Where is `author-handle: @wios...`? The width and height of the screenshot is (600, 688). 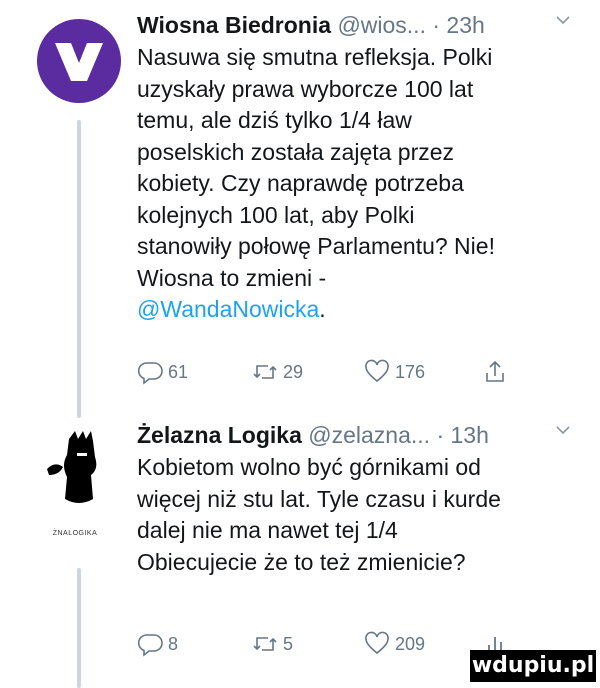
author-handle: @wios... is located at coordinates (381, 25).